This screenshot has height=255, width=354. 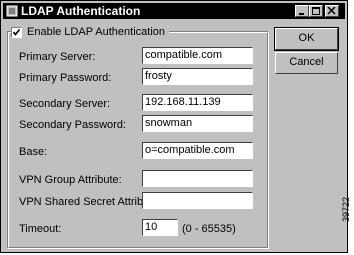 What do you see at coordinates (65, 78) in the screenshot?
I see `primary-password-label: Primary Password:` at bounding box center [65, 78].